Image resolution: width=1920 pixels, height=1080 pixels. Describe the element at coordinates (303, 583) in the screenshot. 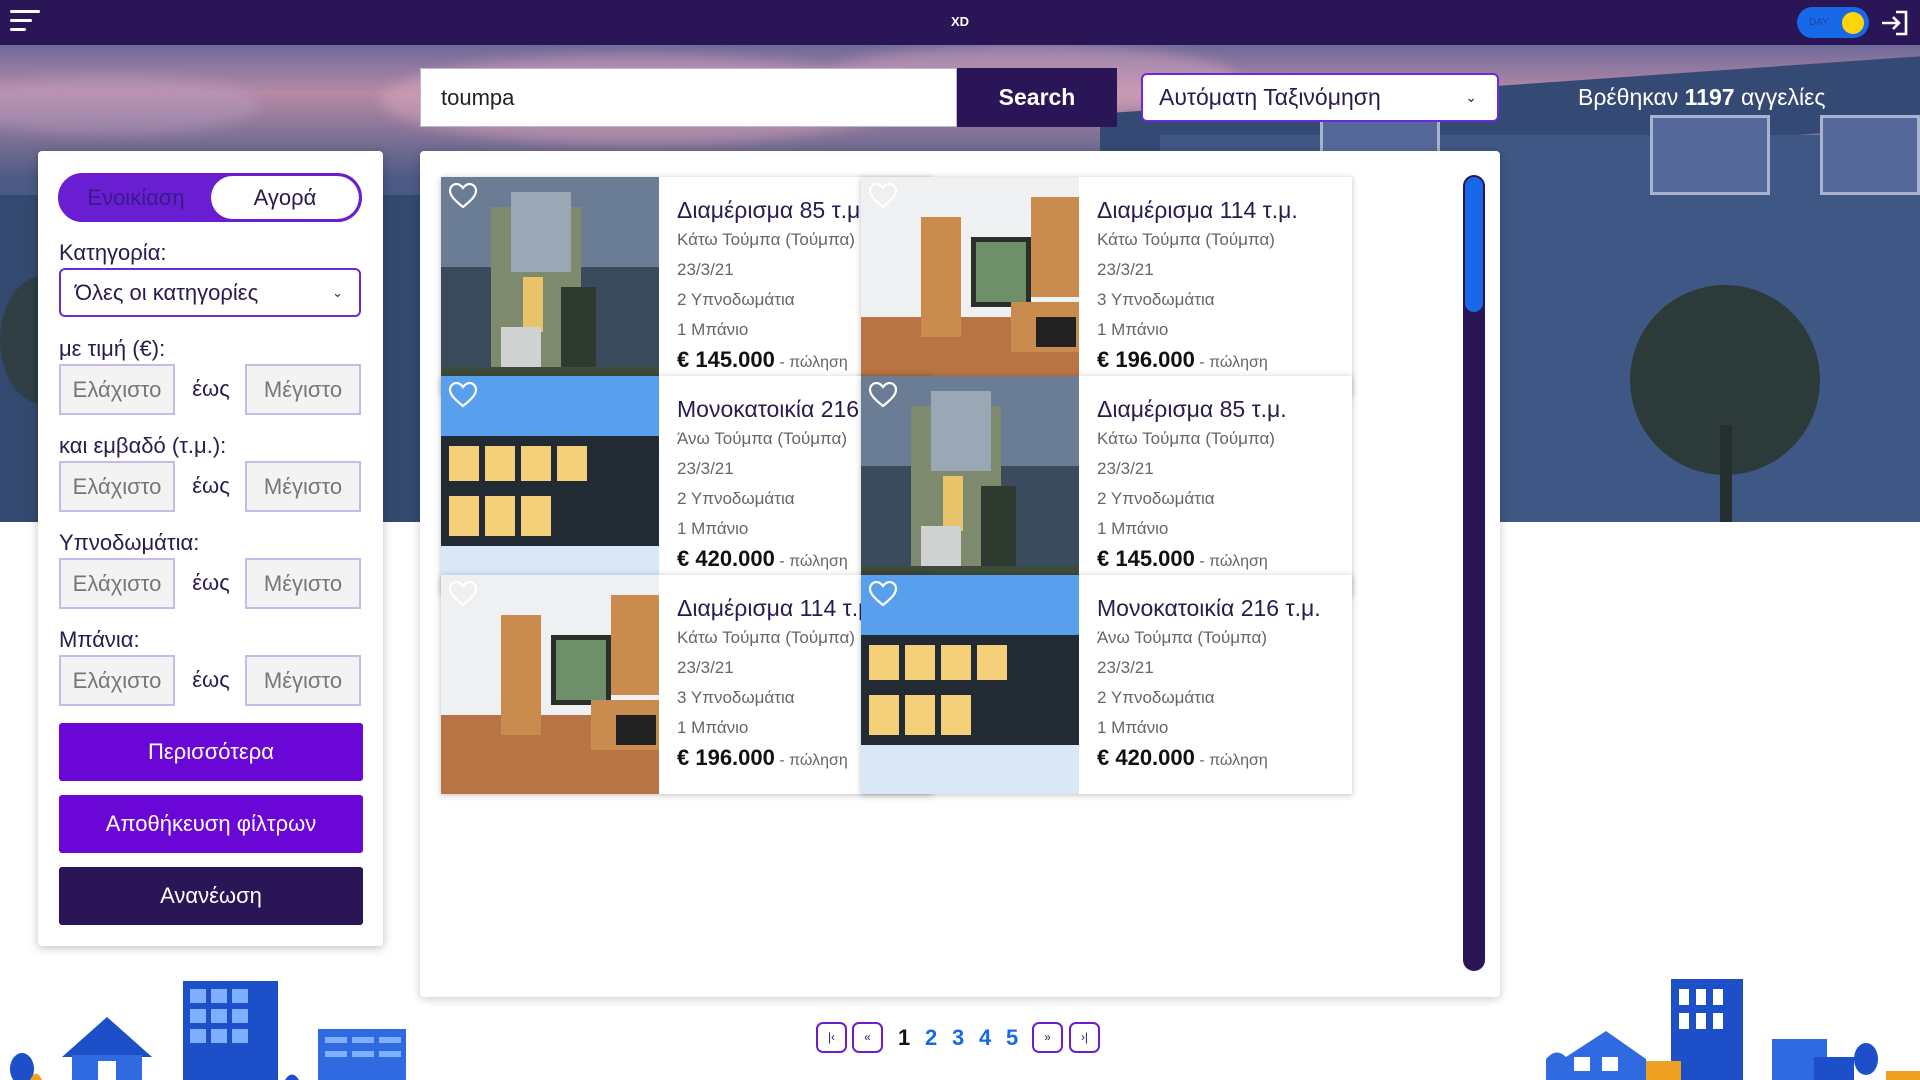

I see `bedrooms-max-input: Μέγιστο` at that location.